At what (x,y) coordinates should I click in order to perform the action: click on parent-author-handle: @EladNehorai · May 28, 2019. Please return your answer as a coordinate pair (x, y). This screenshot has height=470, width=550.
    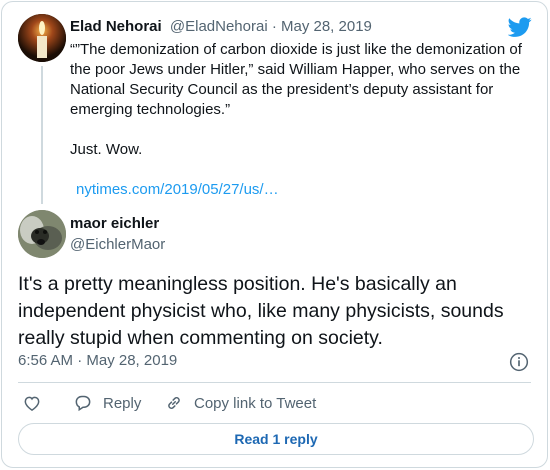
    Looking at the image, I should click on (271, 26).